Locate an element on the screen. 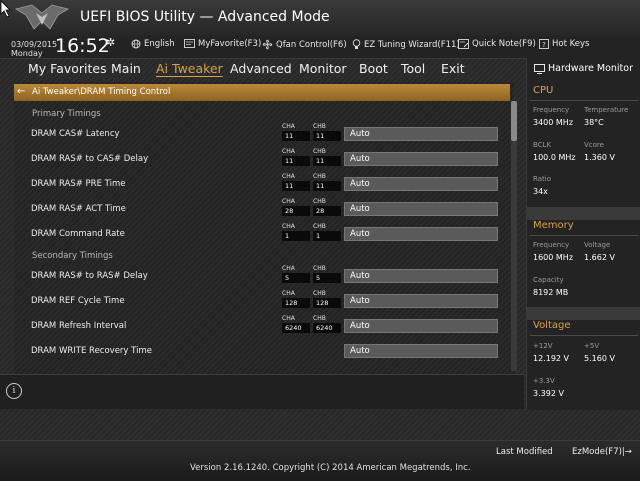  info-icon: i is located at coordinates (14, 391).